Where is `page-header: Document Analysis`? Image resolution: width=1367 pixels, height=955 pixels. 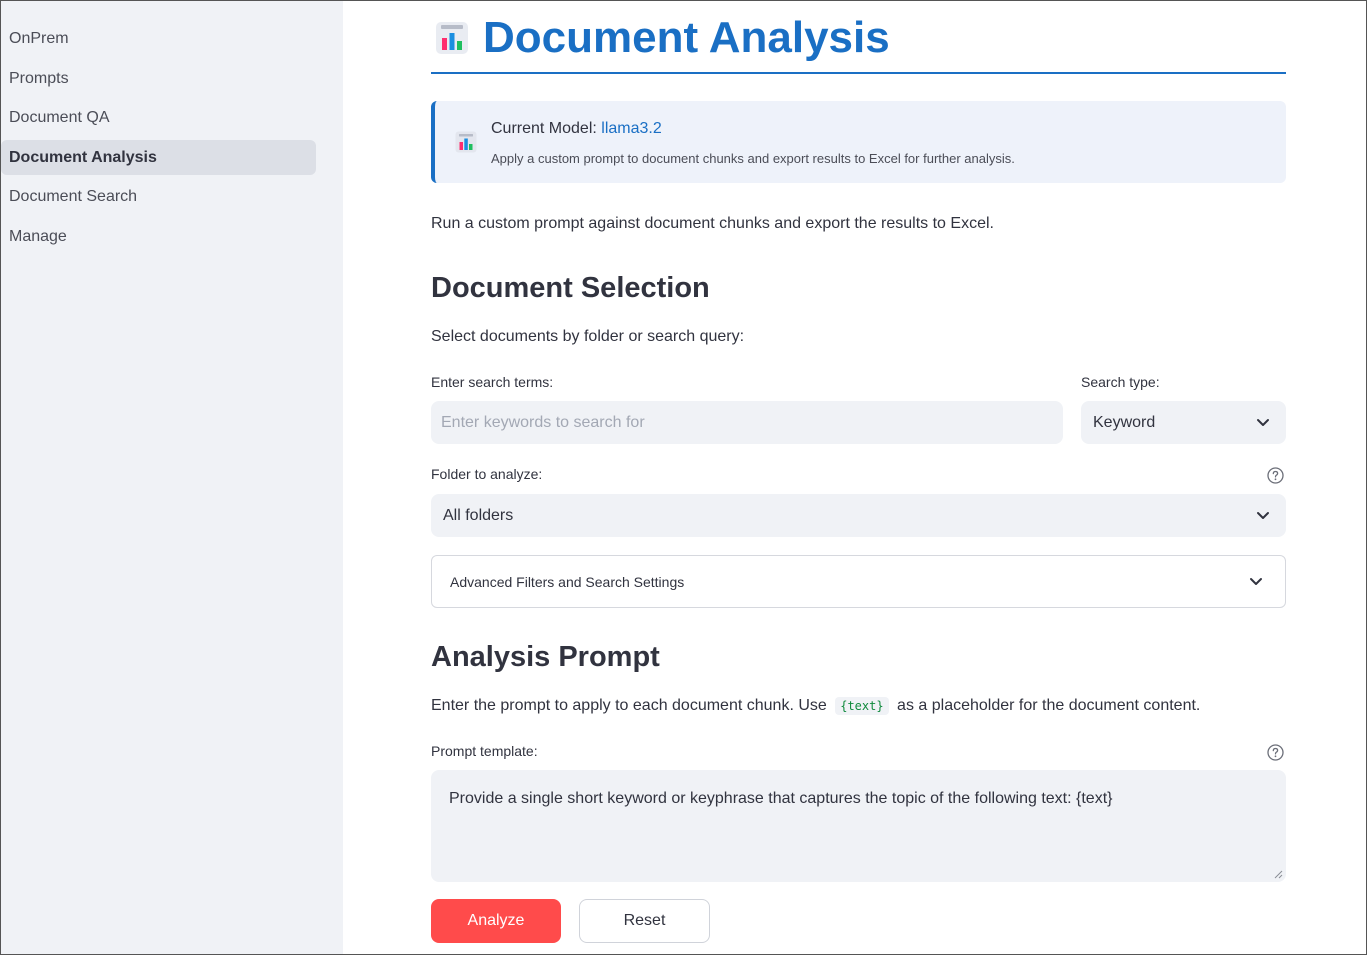
page-header: Document Analysis is located at coordinates (660, 37).